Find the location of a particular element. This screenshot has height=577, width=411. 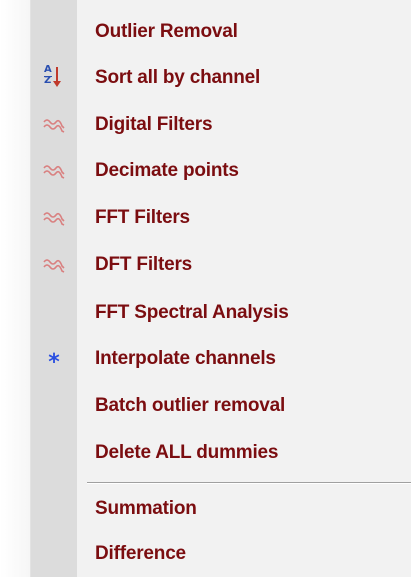

menu-item-batch-outlier-removal: Batch outlier removal is located at coordinates (221, 406).